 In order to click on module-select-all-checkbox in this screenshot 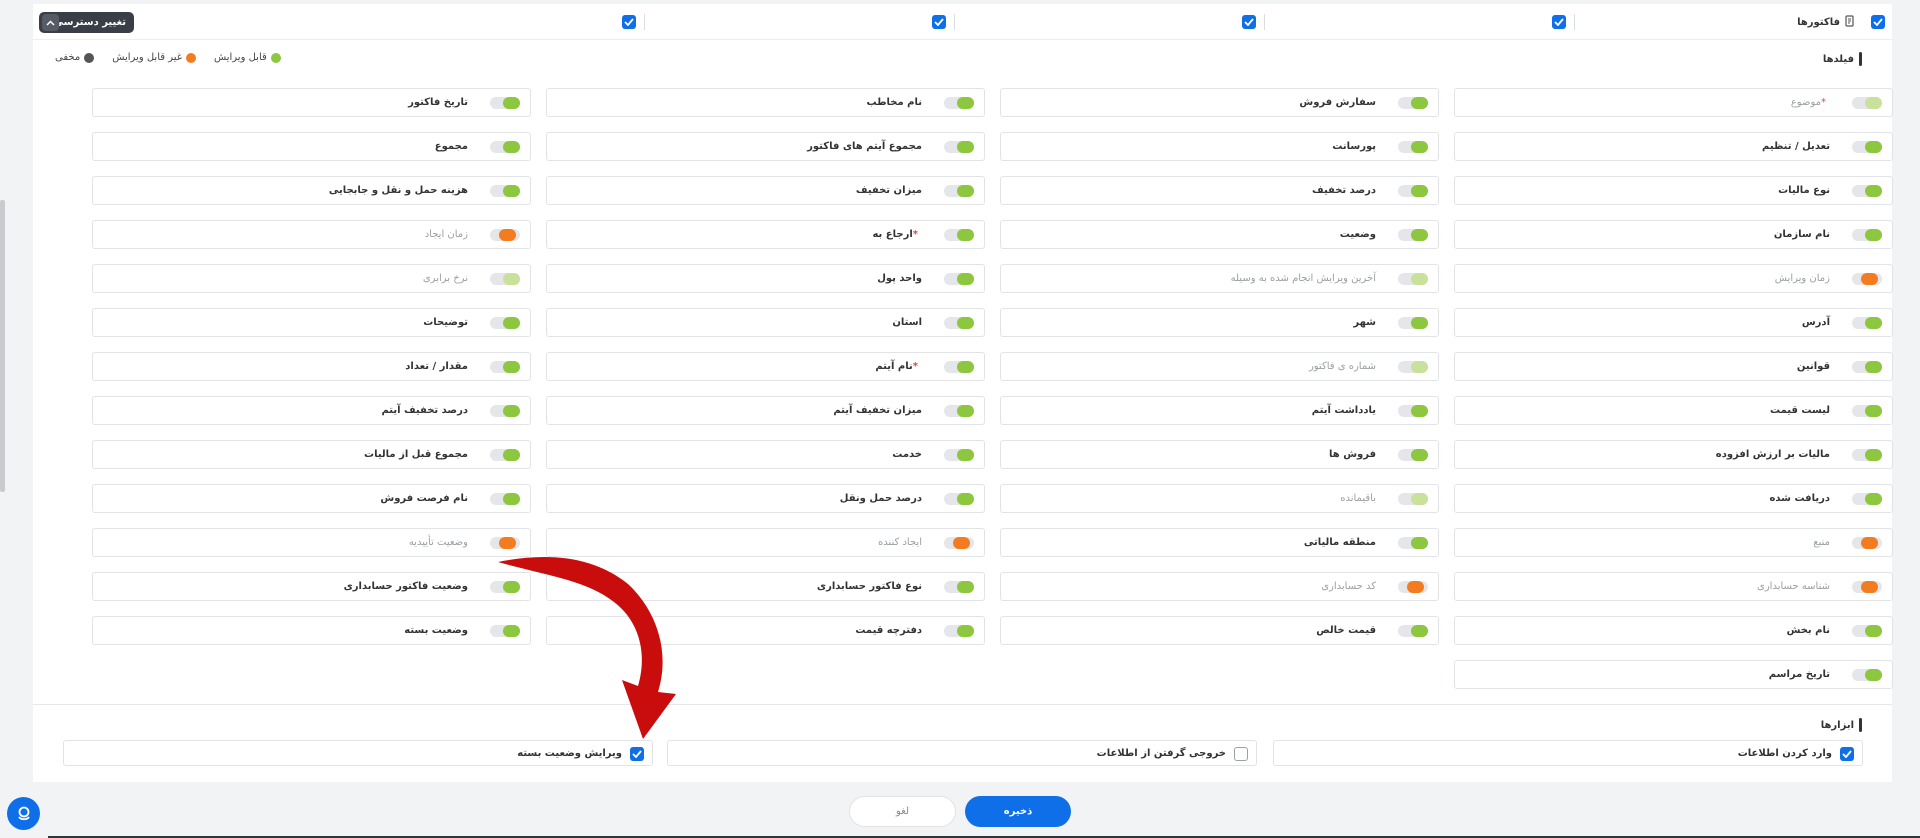, I will do `click(1878, 22)`.